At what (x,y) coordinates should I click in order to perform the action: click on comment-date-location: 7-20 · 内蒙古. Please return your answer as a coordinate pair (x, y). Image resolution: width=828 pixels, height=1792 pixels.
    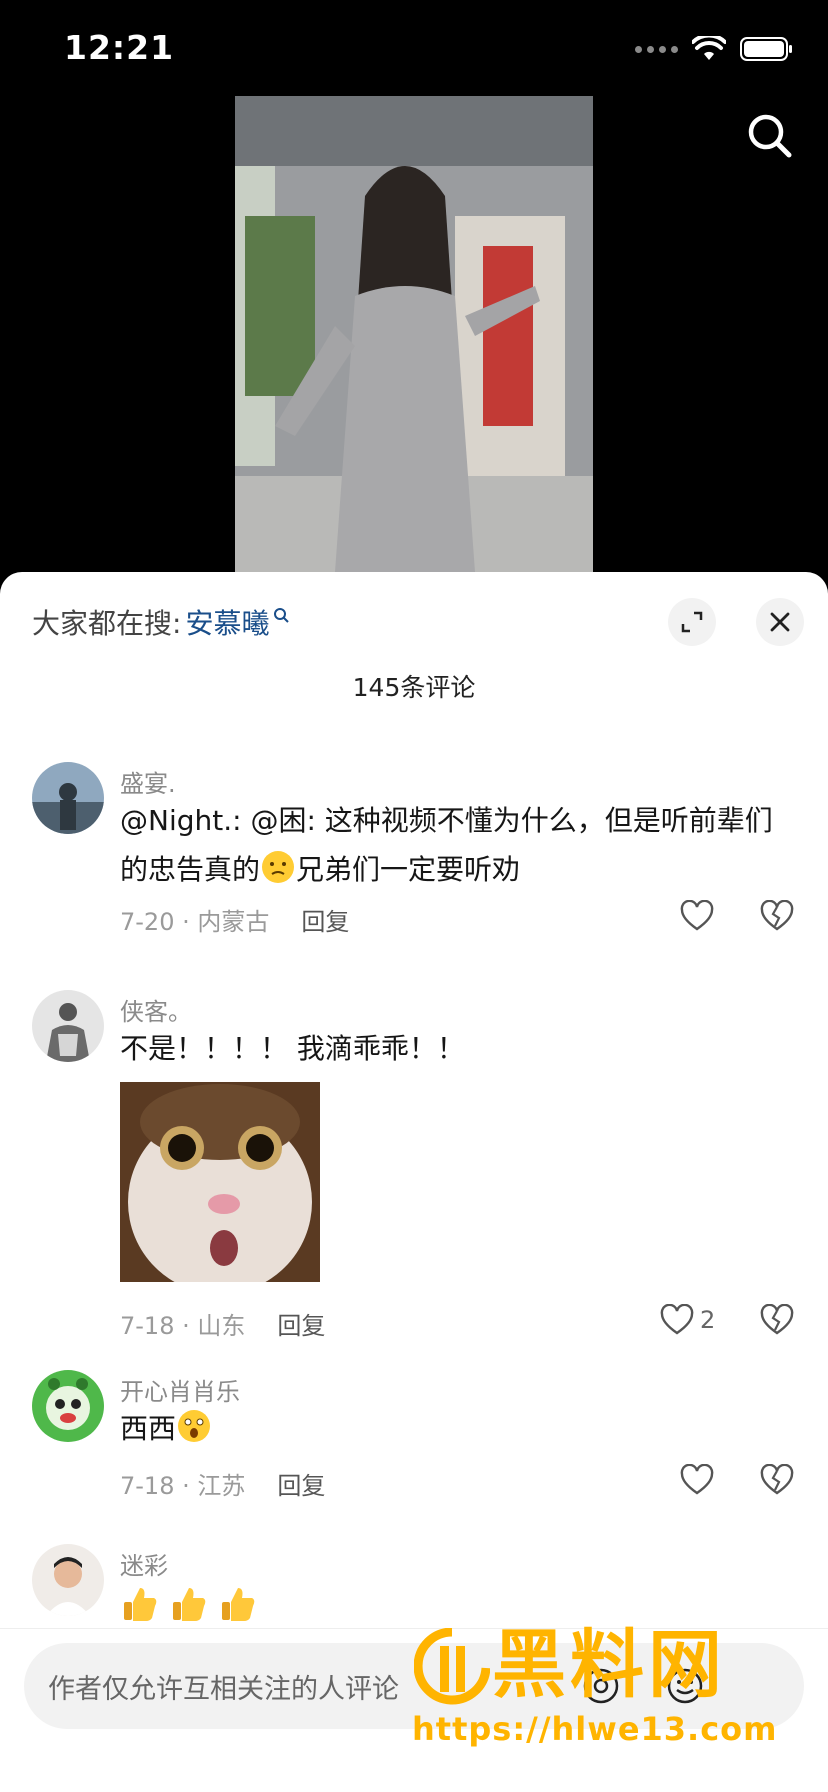
    Looking at the image, I should click on (195, 922).